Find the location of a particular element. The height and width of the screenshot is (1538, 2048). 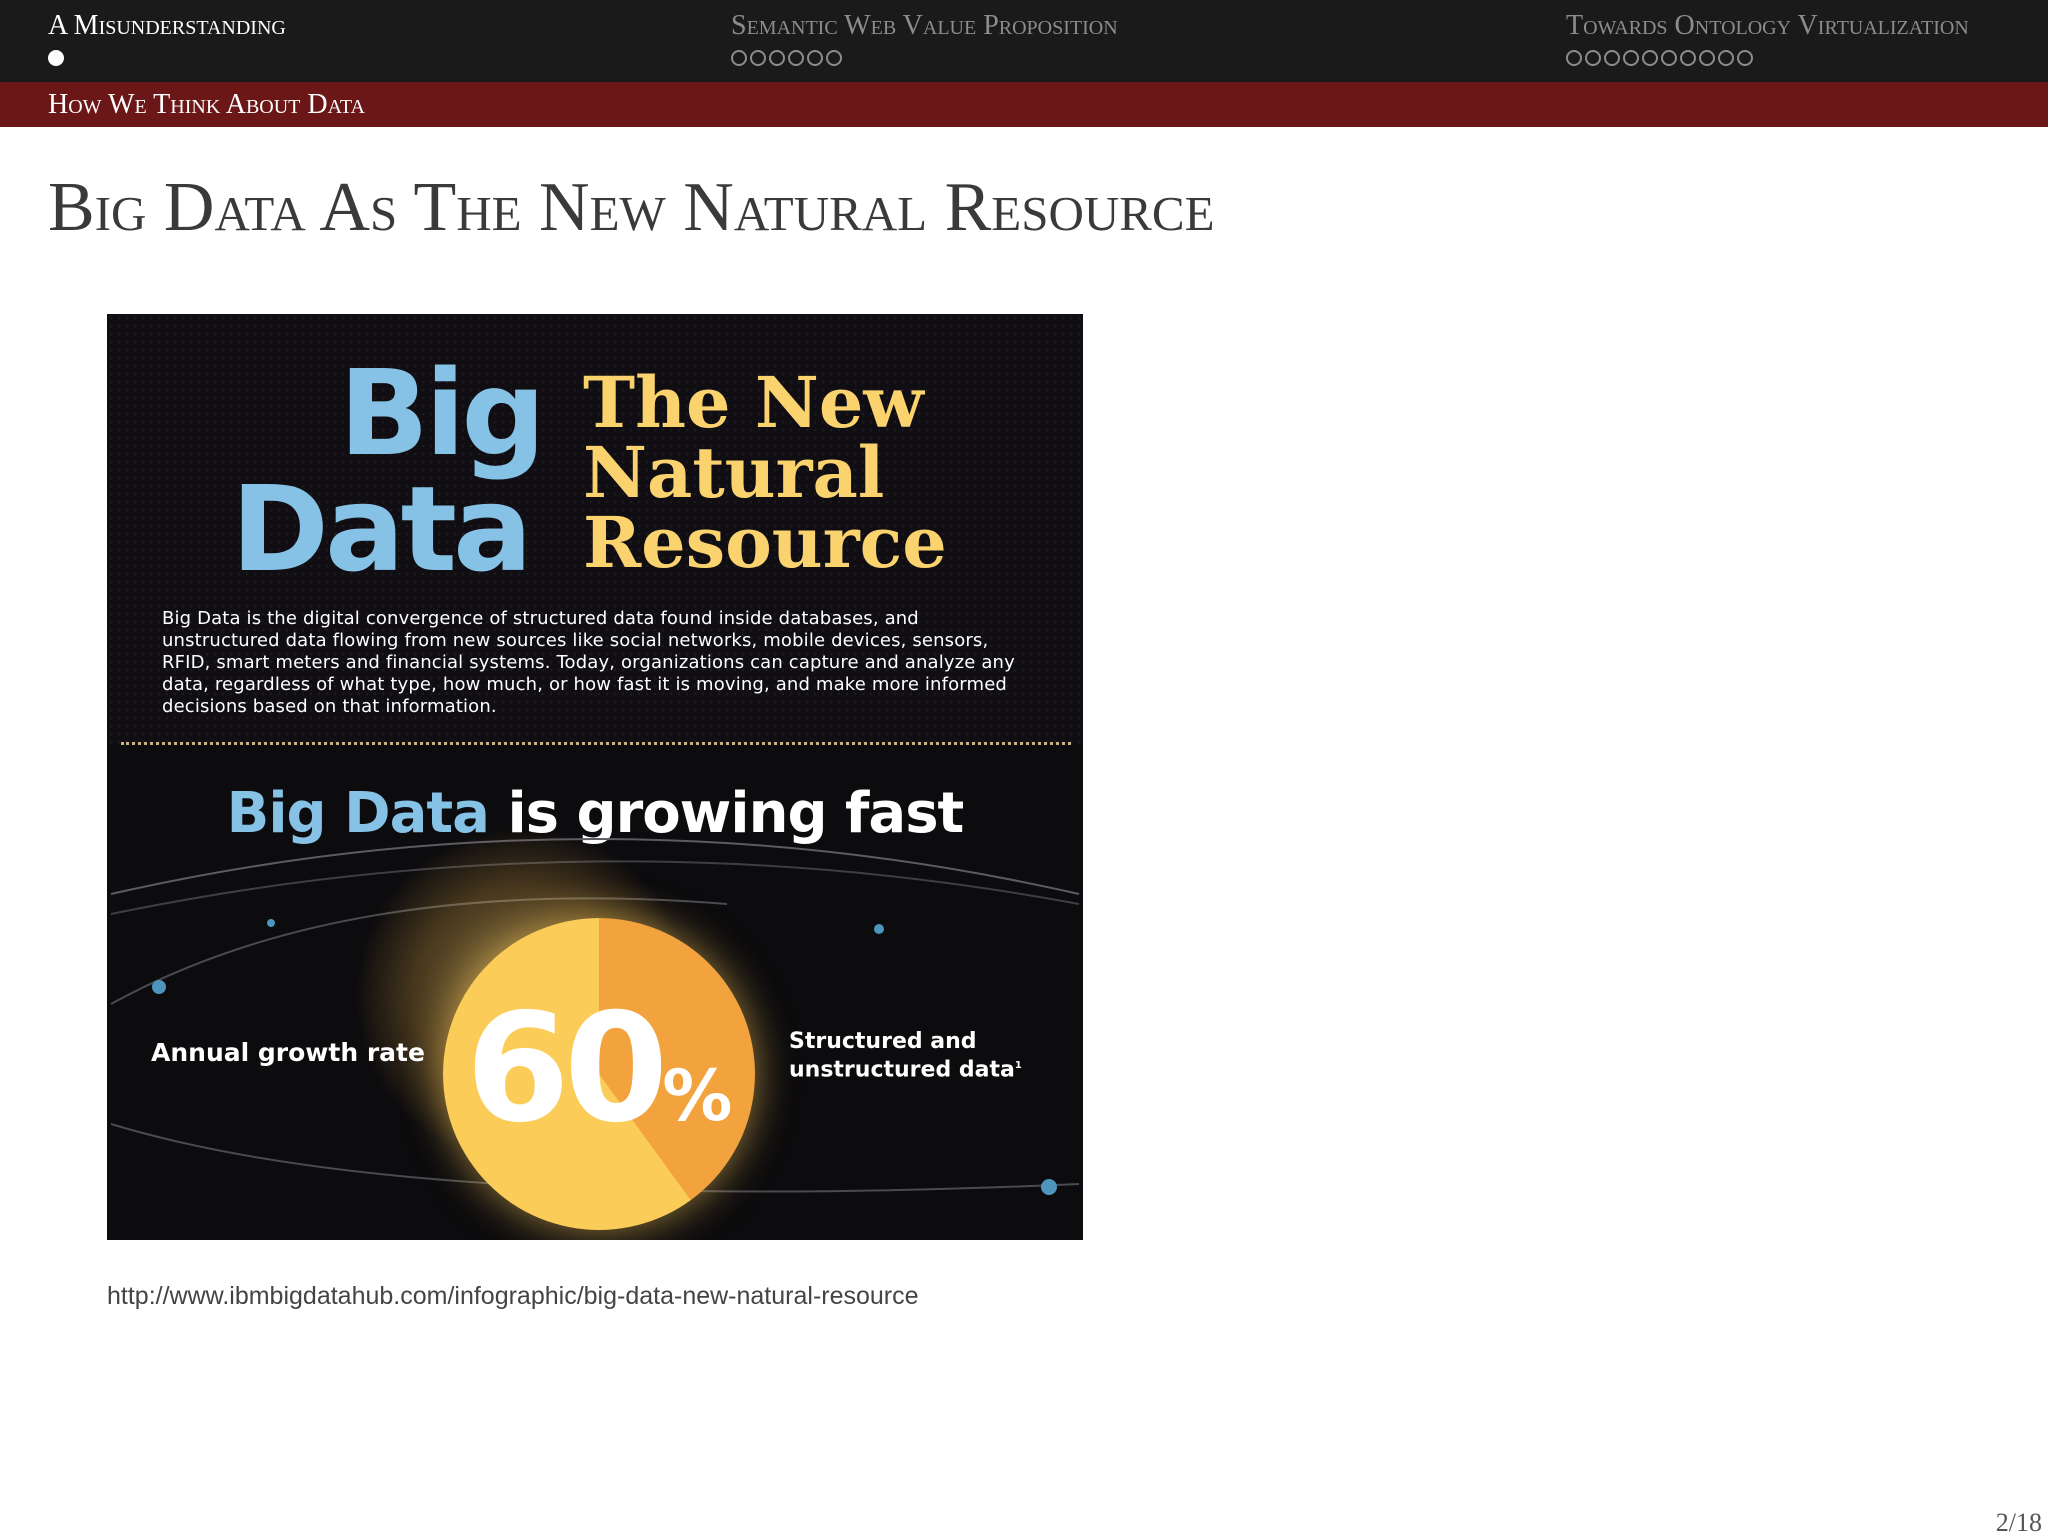

subsection-bar: How We Think About Data is located at coordinates (1024, 104).